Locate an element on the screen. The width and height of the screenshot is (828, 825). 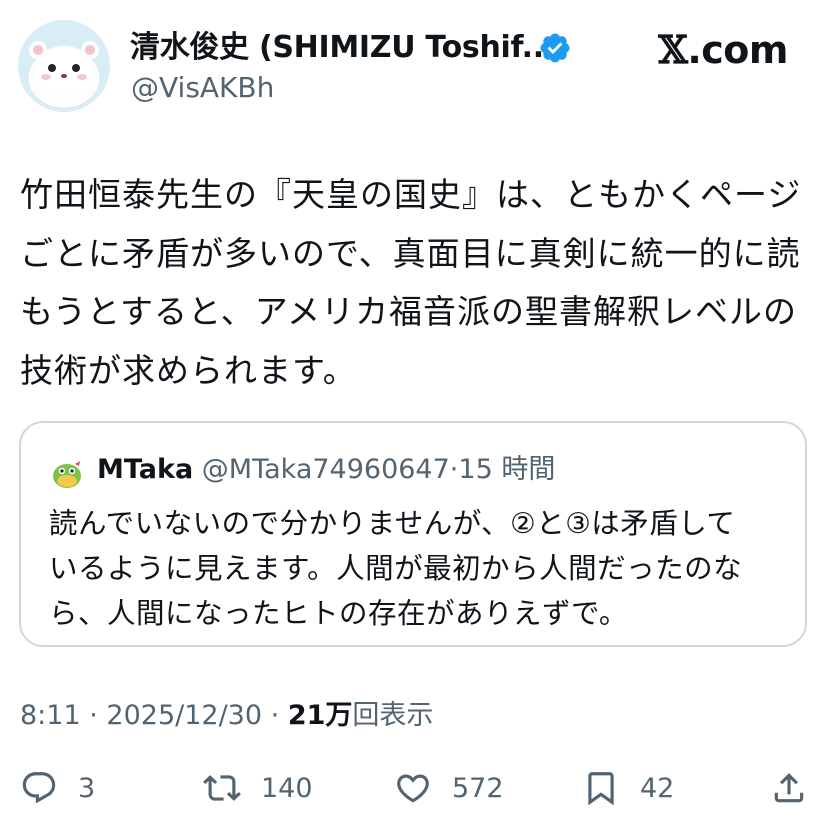
reply-count: 3 is located at coordinates (87, 788).